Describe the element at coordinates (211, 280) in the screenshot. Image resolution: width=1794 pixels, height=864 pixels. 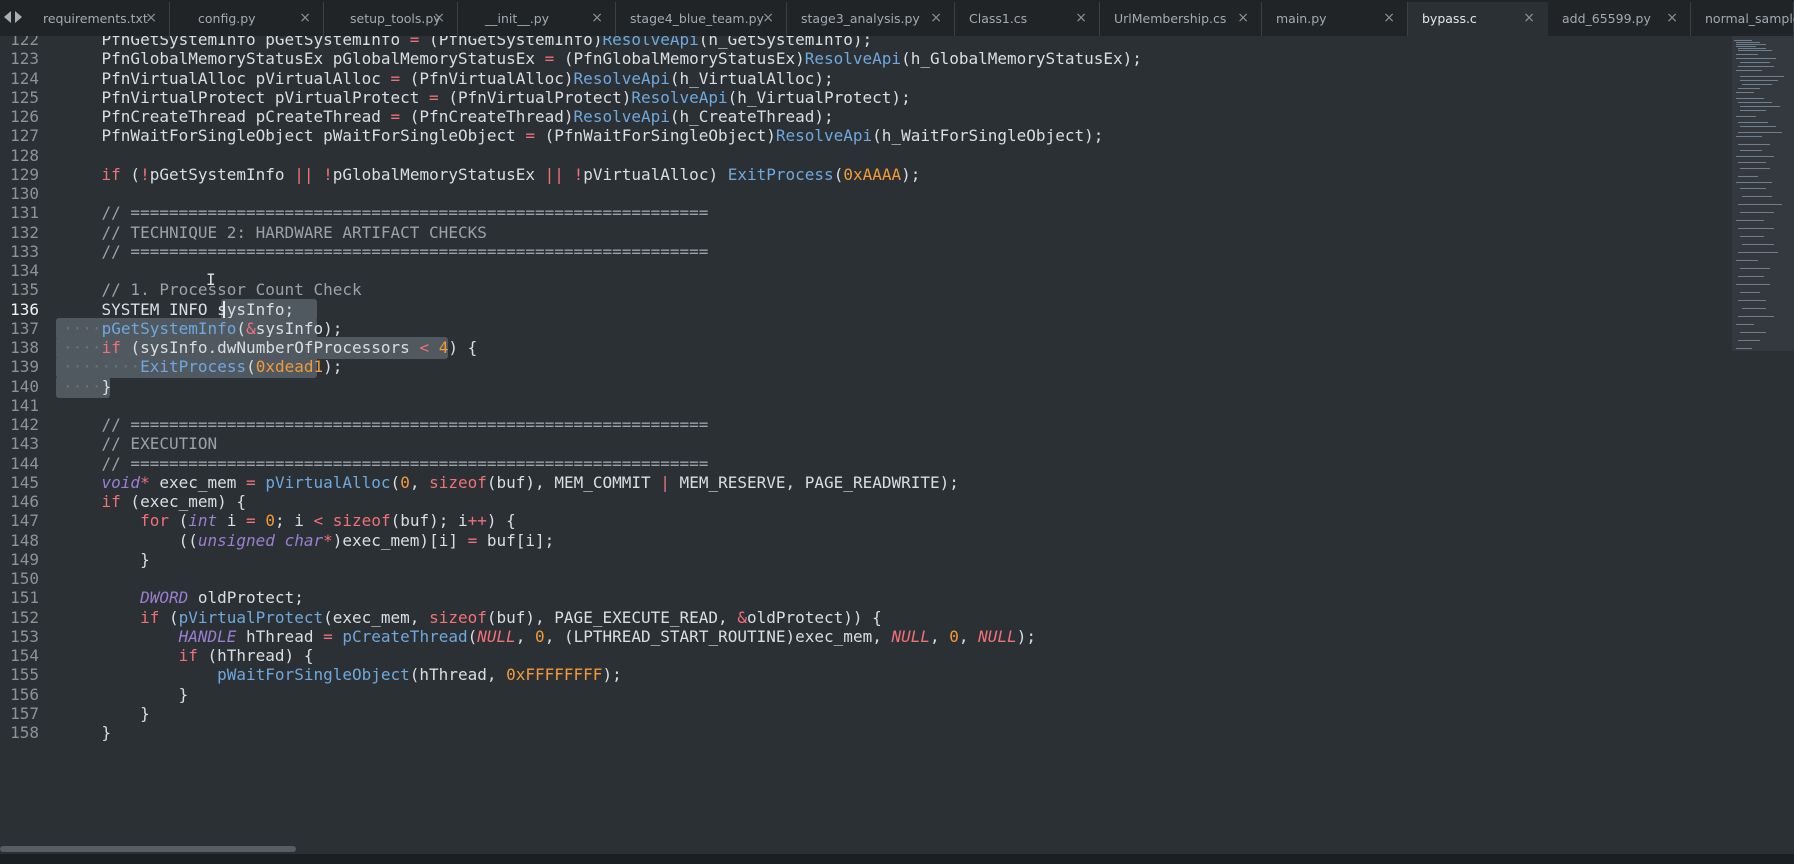
I see `ibeam-cursor-icon: I` at that location.